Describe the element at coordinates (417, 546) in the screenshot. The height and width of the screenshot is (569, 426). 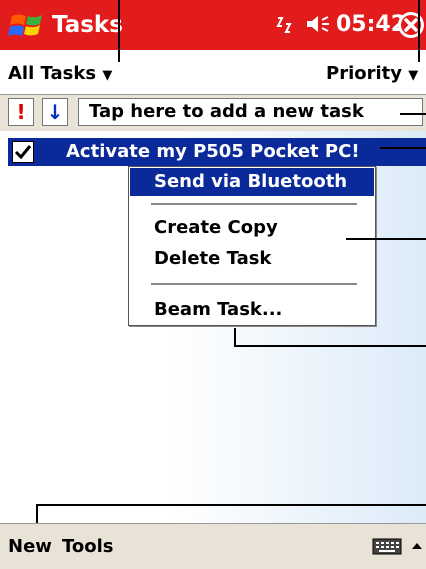
I see `up-arrow-icon` at that location.